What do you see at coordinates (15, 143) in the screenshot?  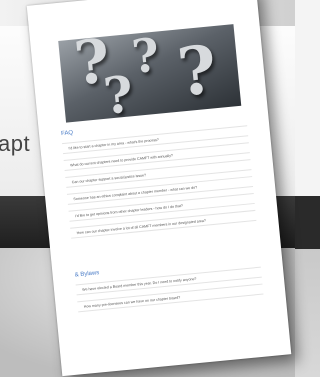 I see `background-partial-heading: apt` at bounding box center [15, 143].